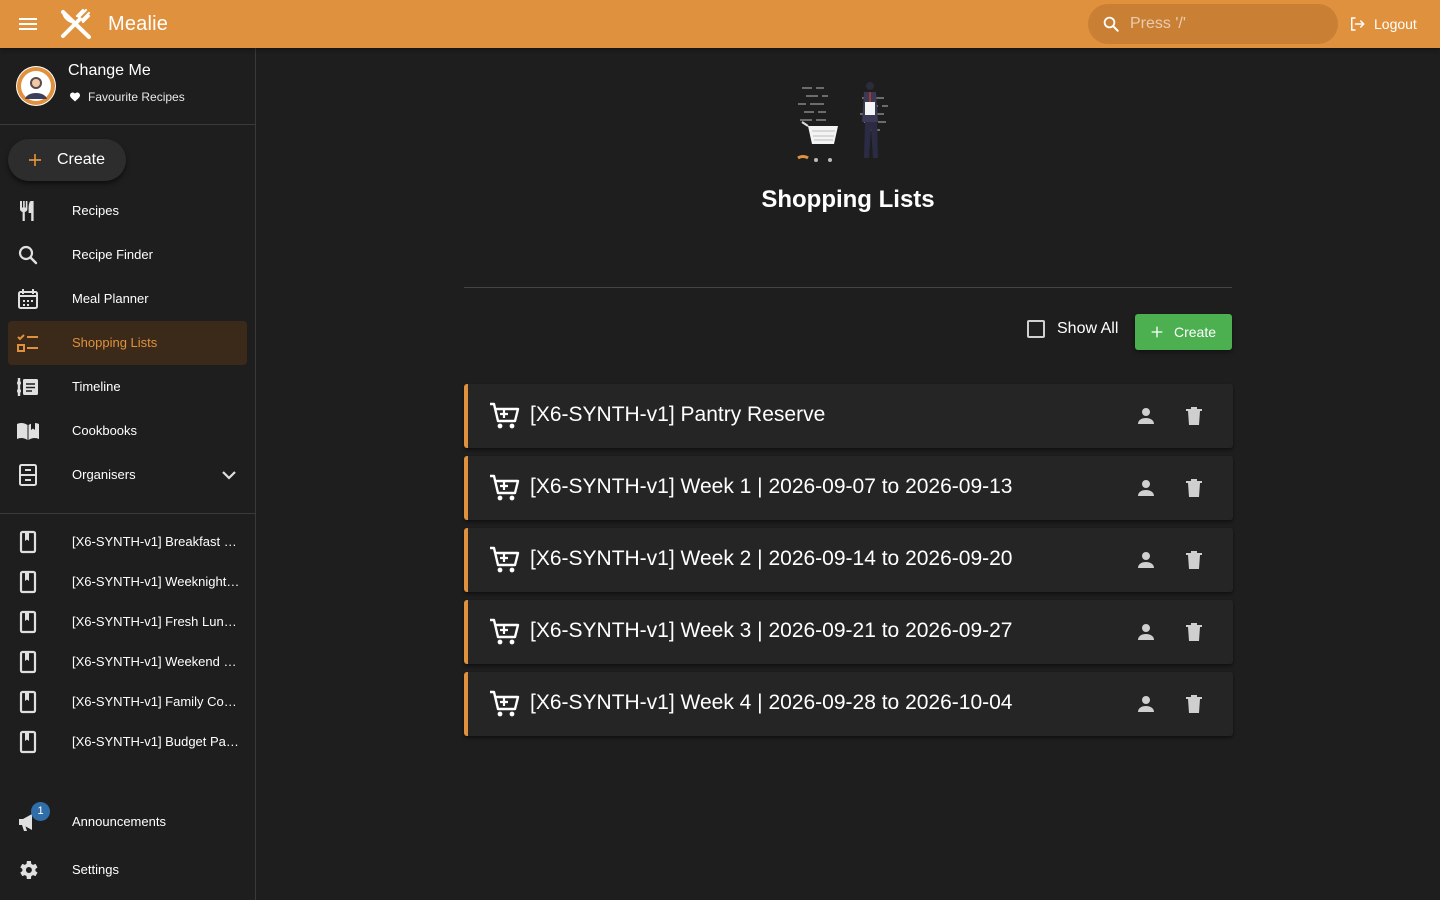 The image size is (1440, 900). I want to click on logout-button: Logout, so click(1382, 24).